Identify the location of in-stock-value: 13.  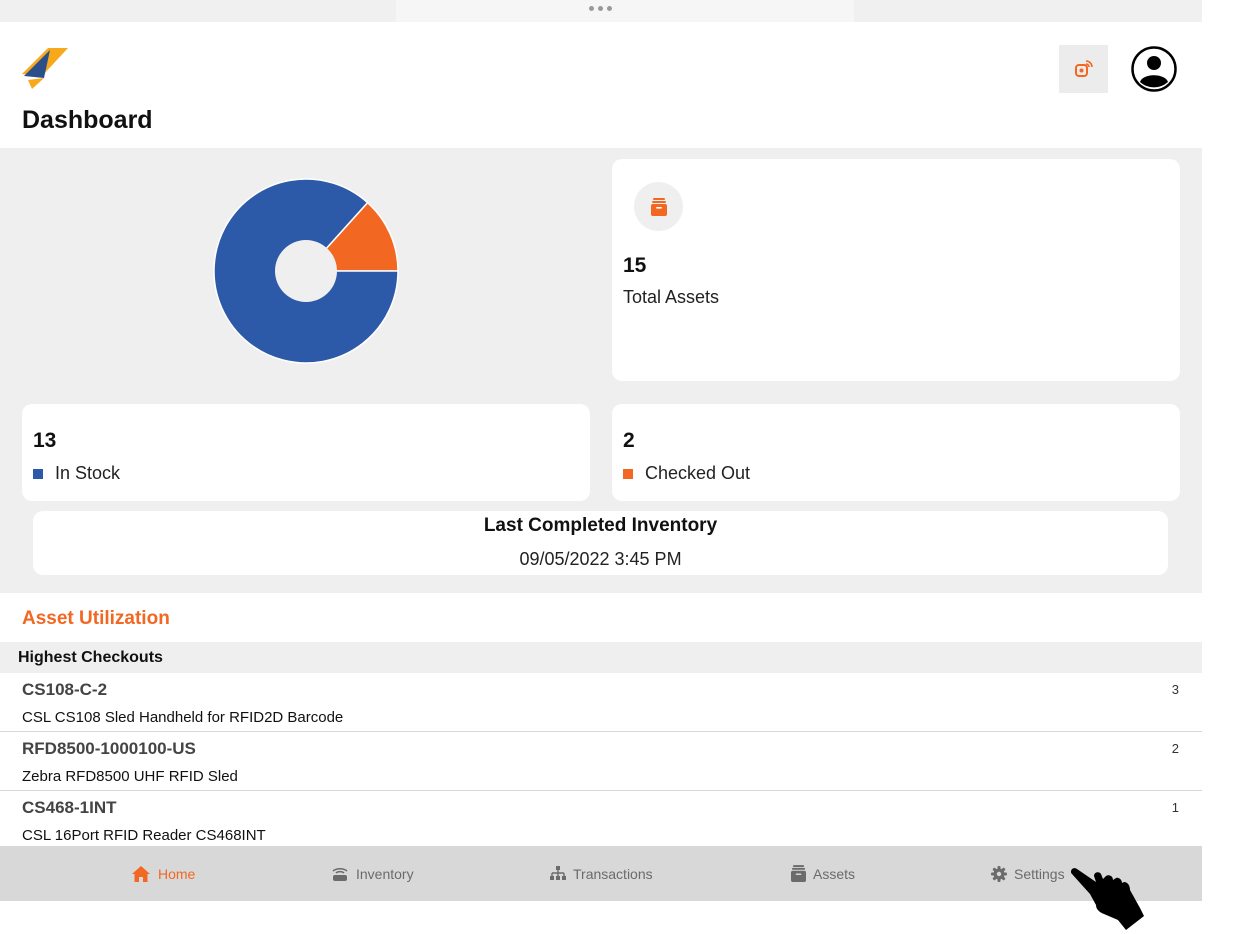
(45, 440).